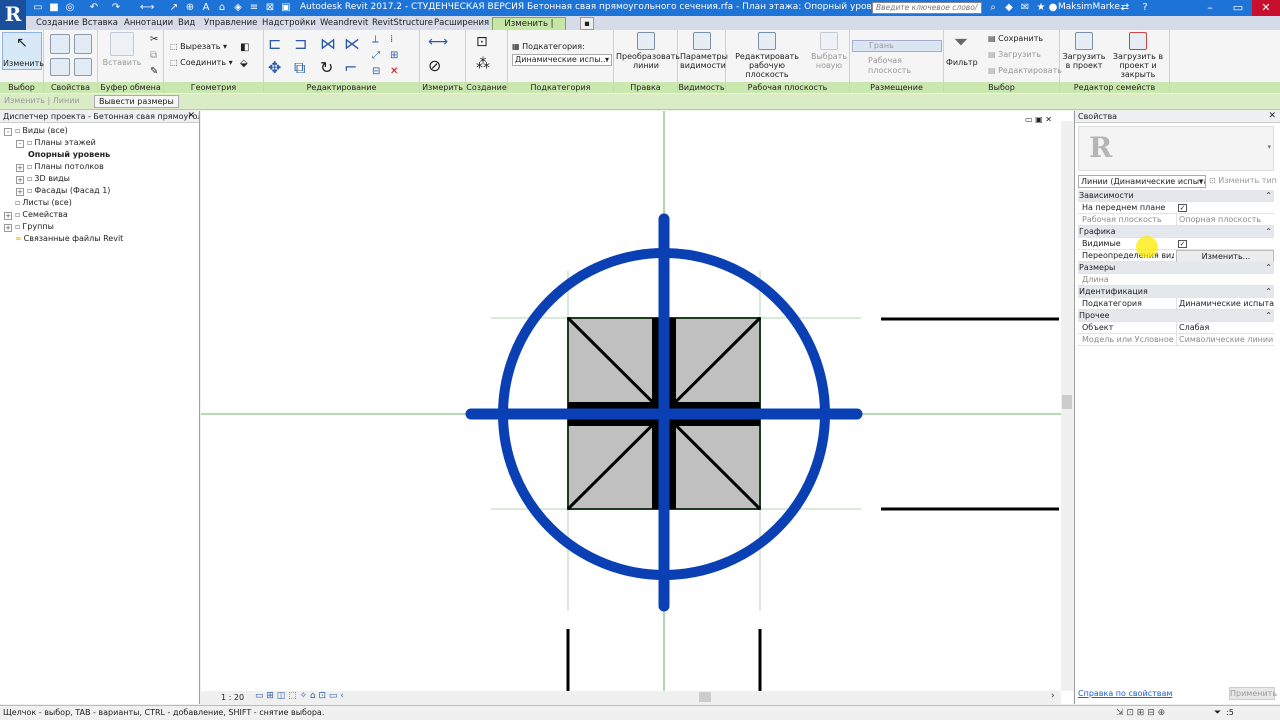 The image size is (1280, 720). What do you see at coordinates (1140, 713) in the screenshot?
I see `status-icons: ⇲ ⊡ ⊞ ⊟ ⊕` at bounding box center [1140, 713].